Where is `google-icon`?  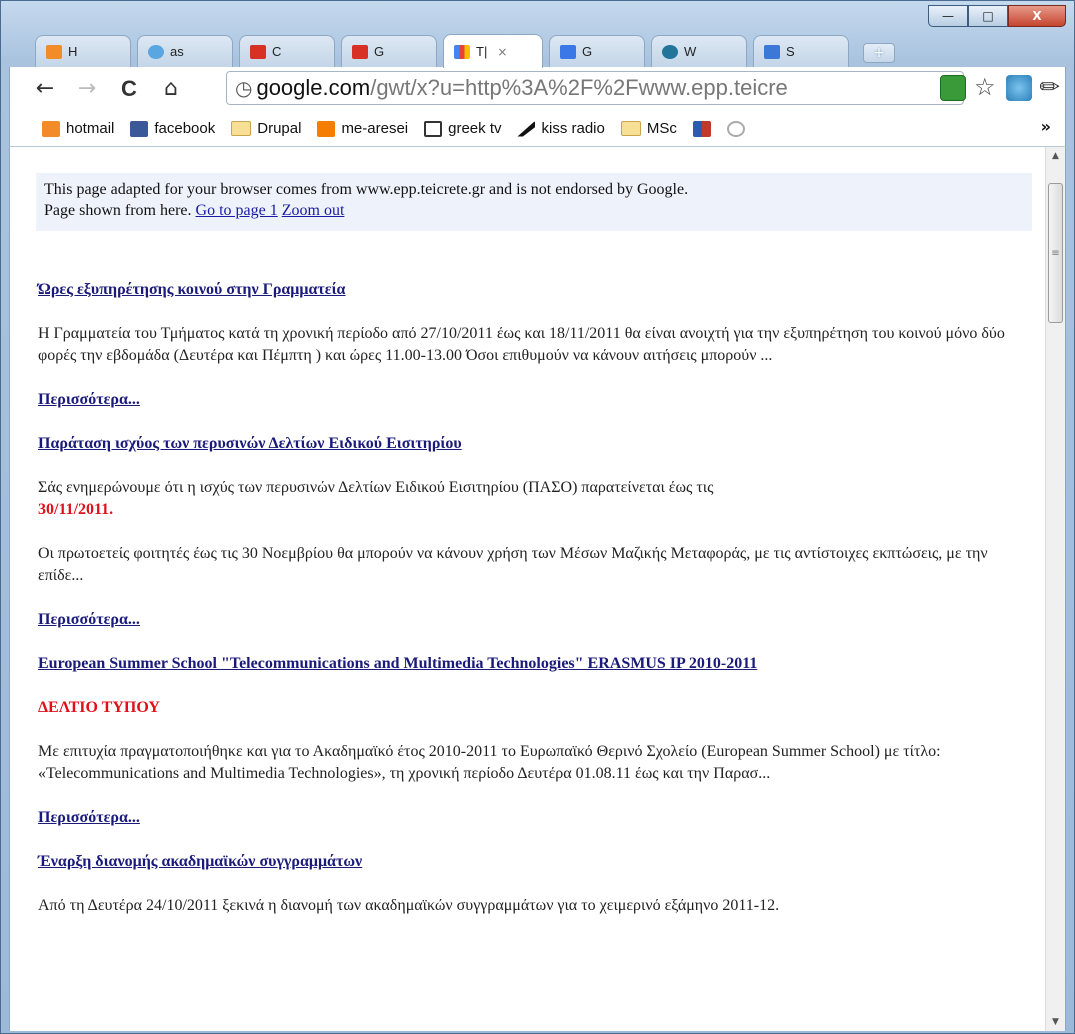
google-icon is located at coordinates (462, 51).